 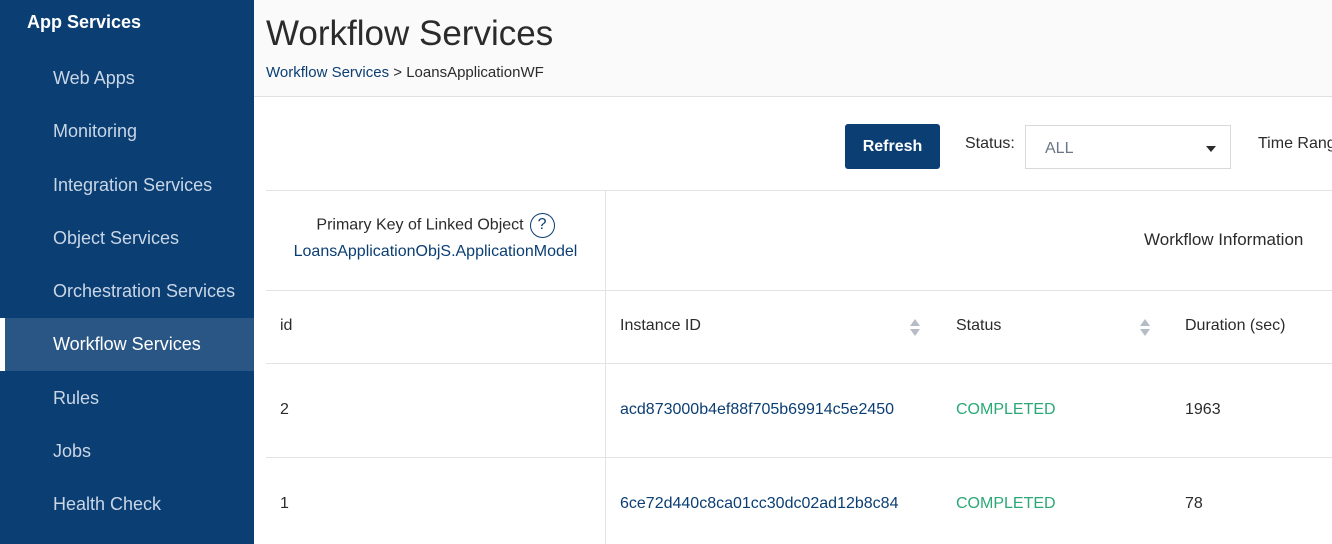 What do you see at coordinates (284, 503) in the screenshot?
I see `table-row-id: 1` at bounding box center [284, 503].